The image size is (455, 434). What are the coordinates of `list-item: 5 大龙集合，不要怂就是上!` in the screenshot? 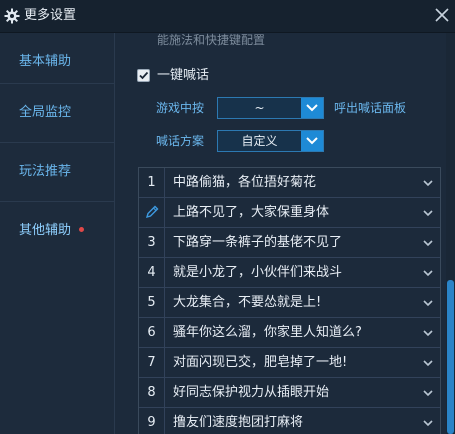 It's located at (289, 303).